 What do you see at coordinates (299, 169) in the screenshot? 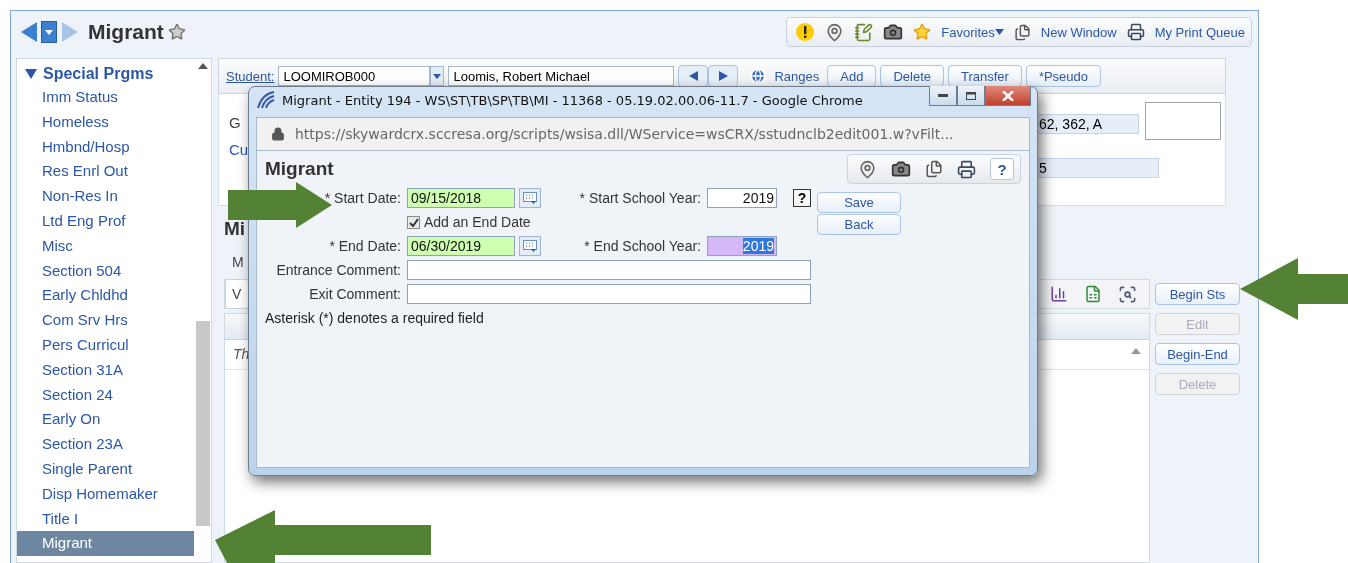
I see `form-heading: Migrant` at bounding box center [299, 169].